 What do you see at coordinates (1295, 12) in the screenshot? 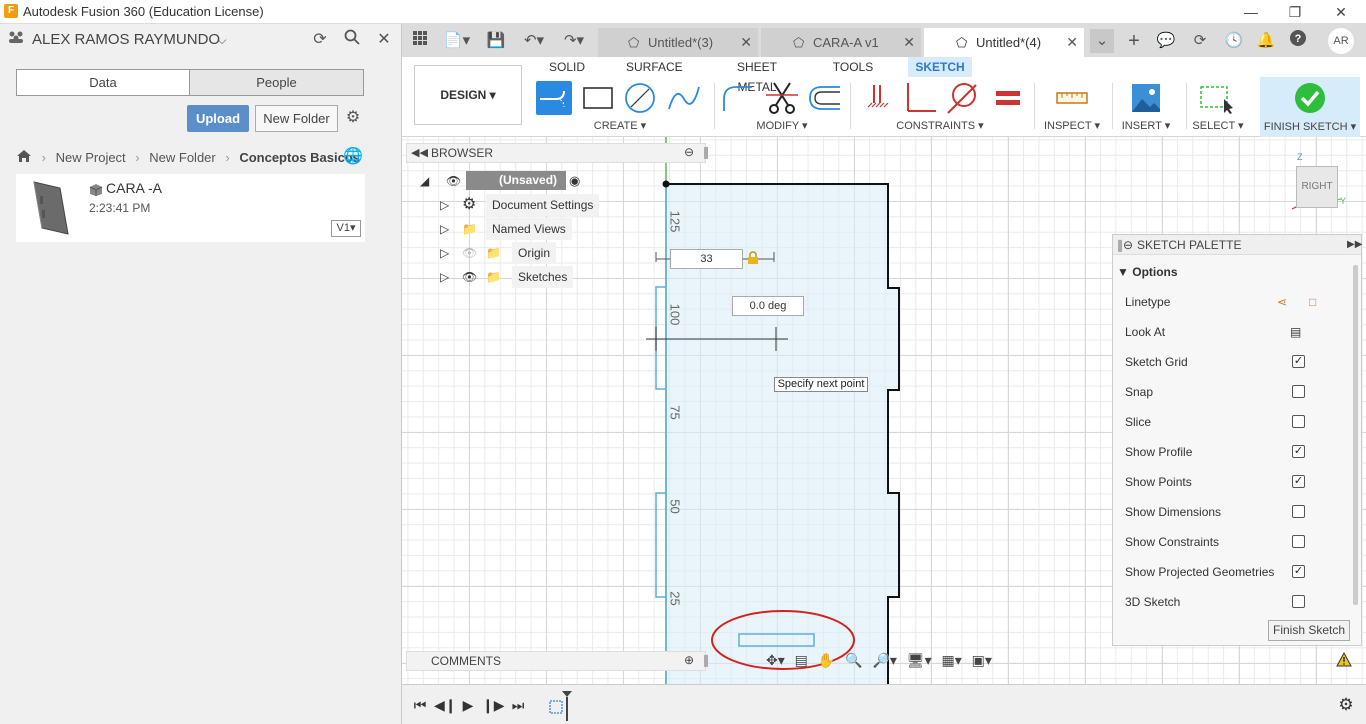
I see `restore-button: ❐` at bounding box center [1295, 12].